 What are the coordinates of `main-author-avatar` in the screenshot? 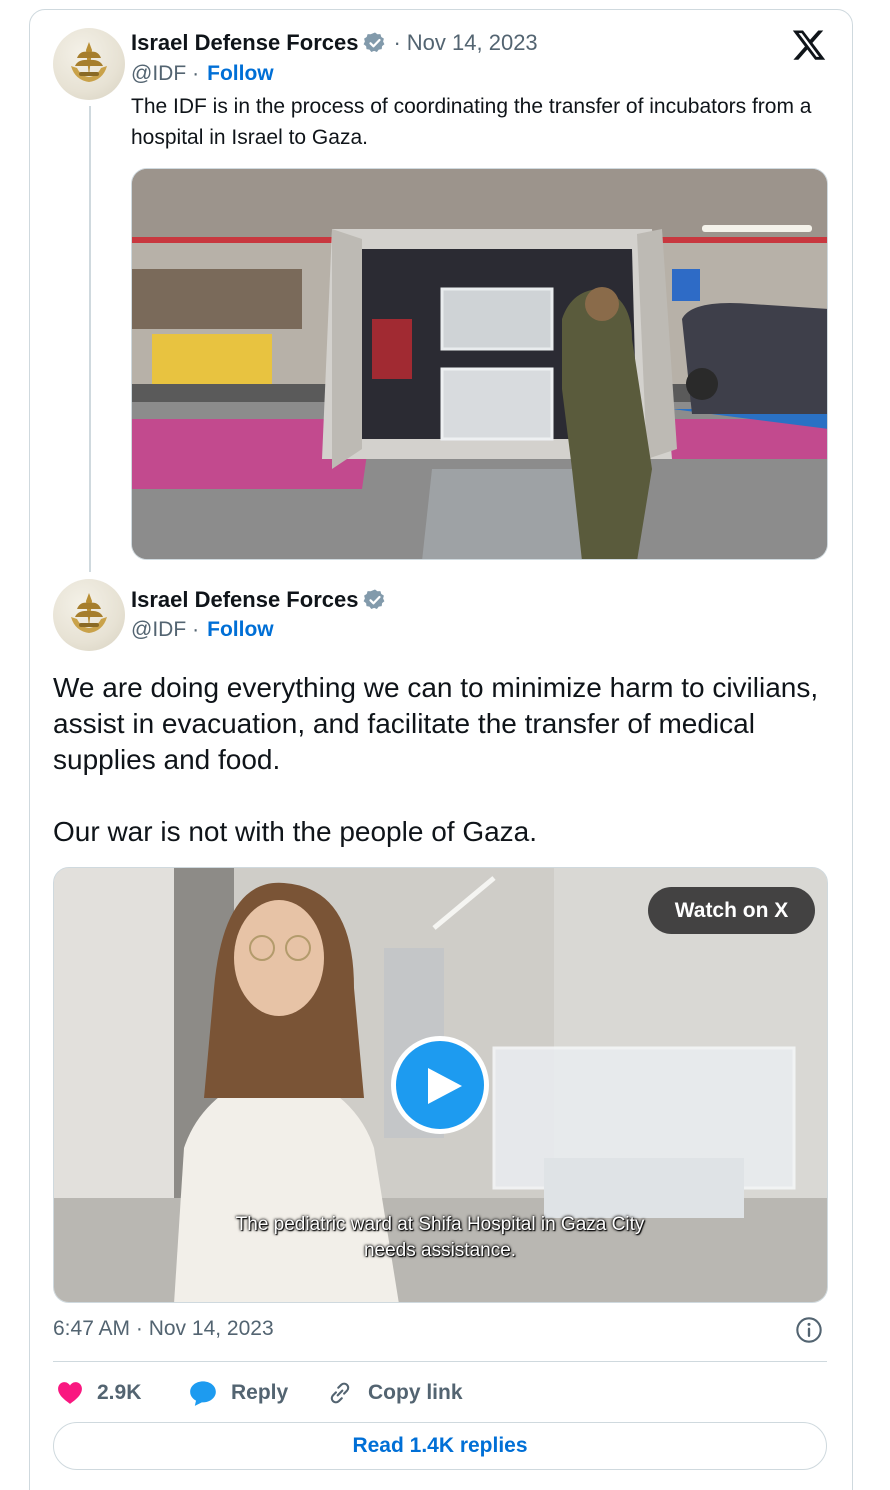 It's located at (89, 615).